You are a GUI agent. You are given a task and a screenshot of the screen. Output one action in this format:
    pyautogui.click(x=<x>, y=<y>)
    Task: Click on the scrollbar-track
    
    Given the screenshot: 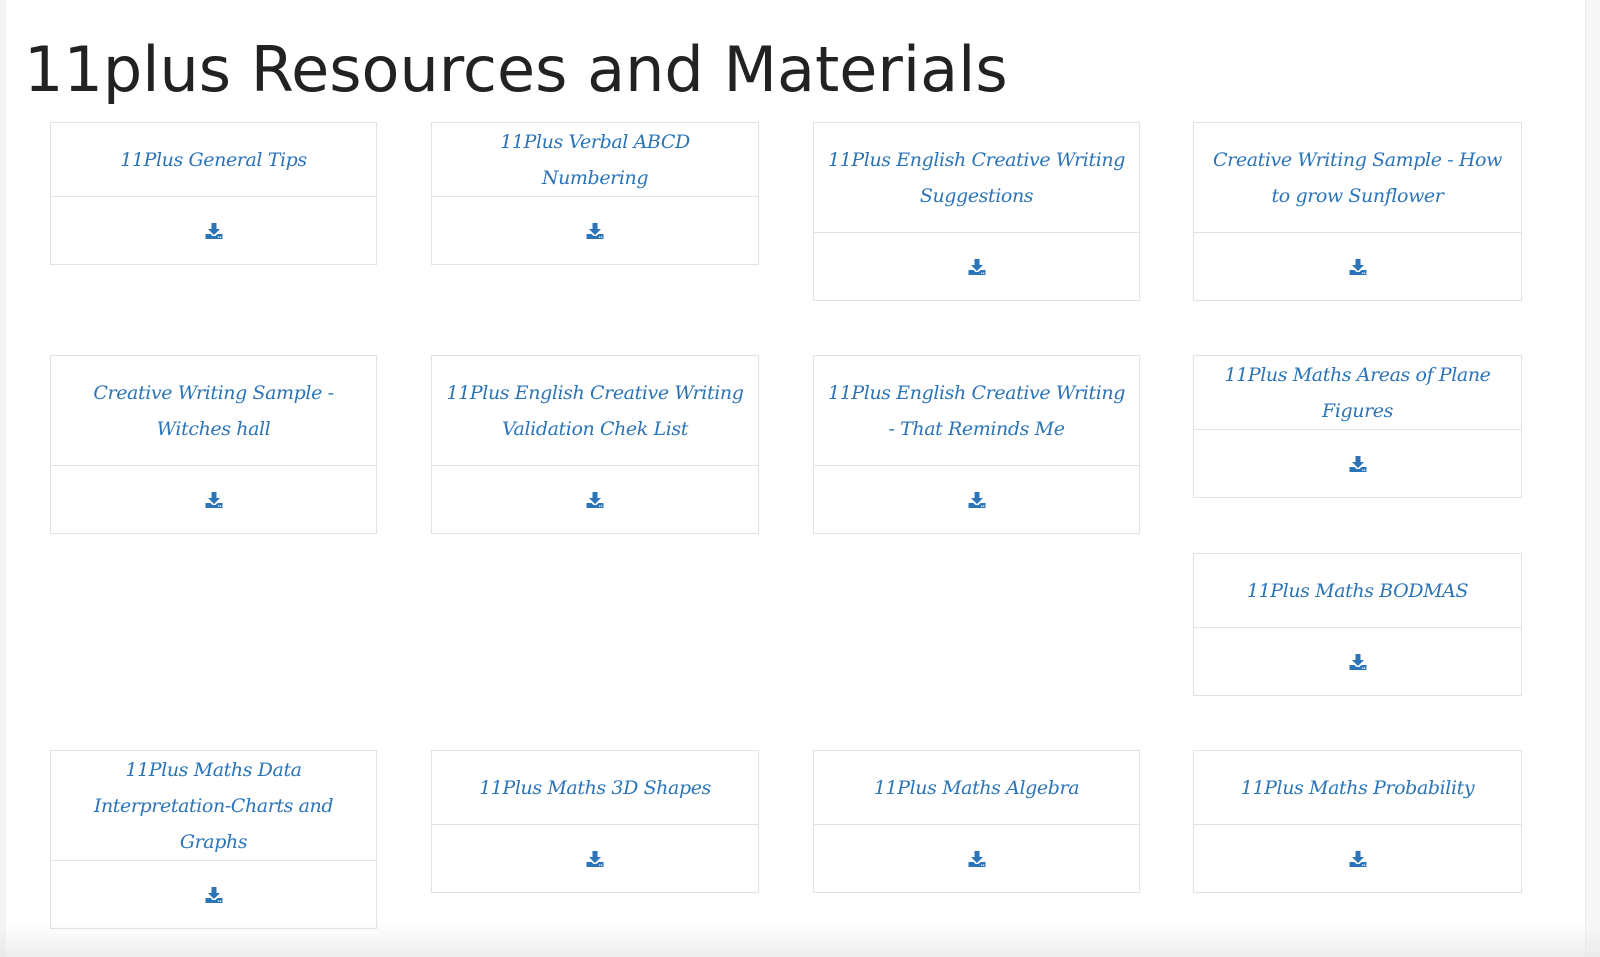 What is the action you would take?
    pyautogui.click(x=1592, y=478)
    